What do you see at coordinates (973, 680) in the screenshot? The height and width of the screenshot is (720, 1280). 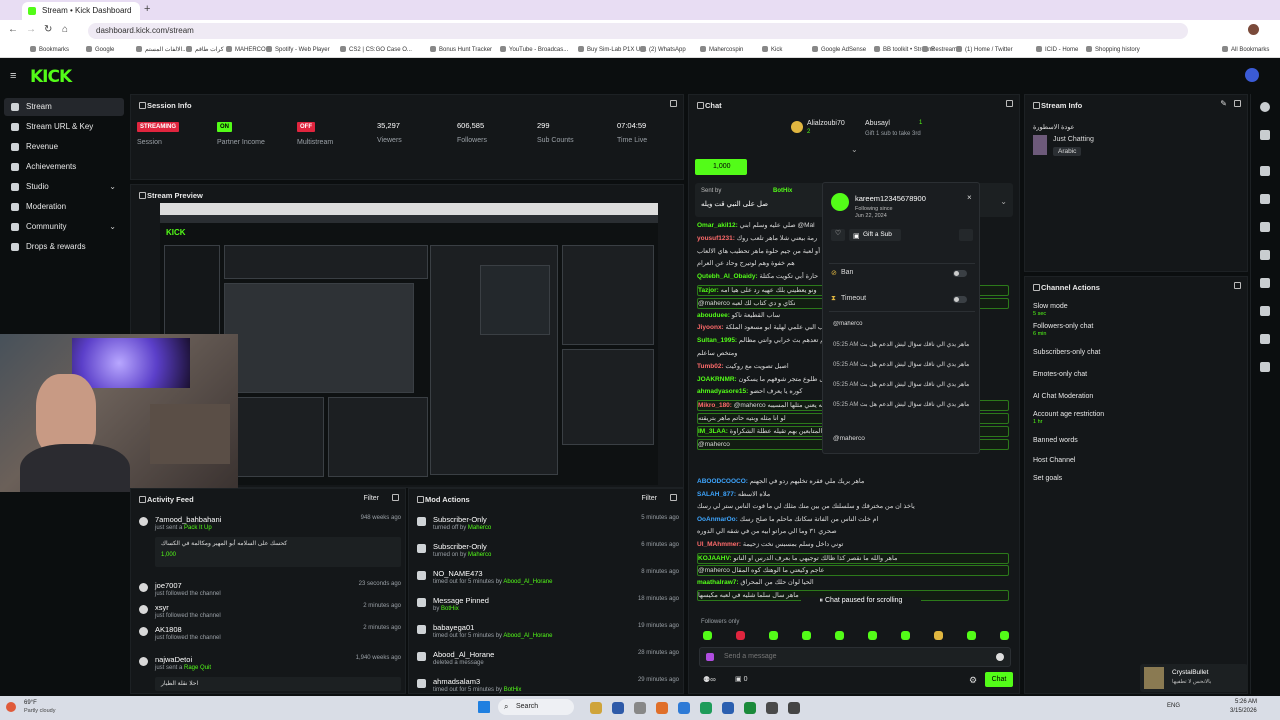 I see `settings-gear-icon: ⚙` at bounding box center [973, 680].